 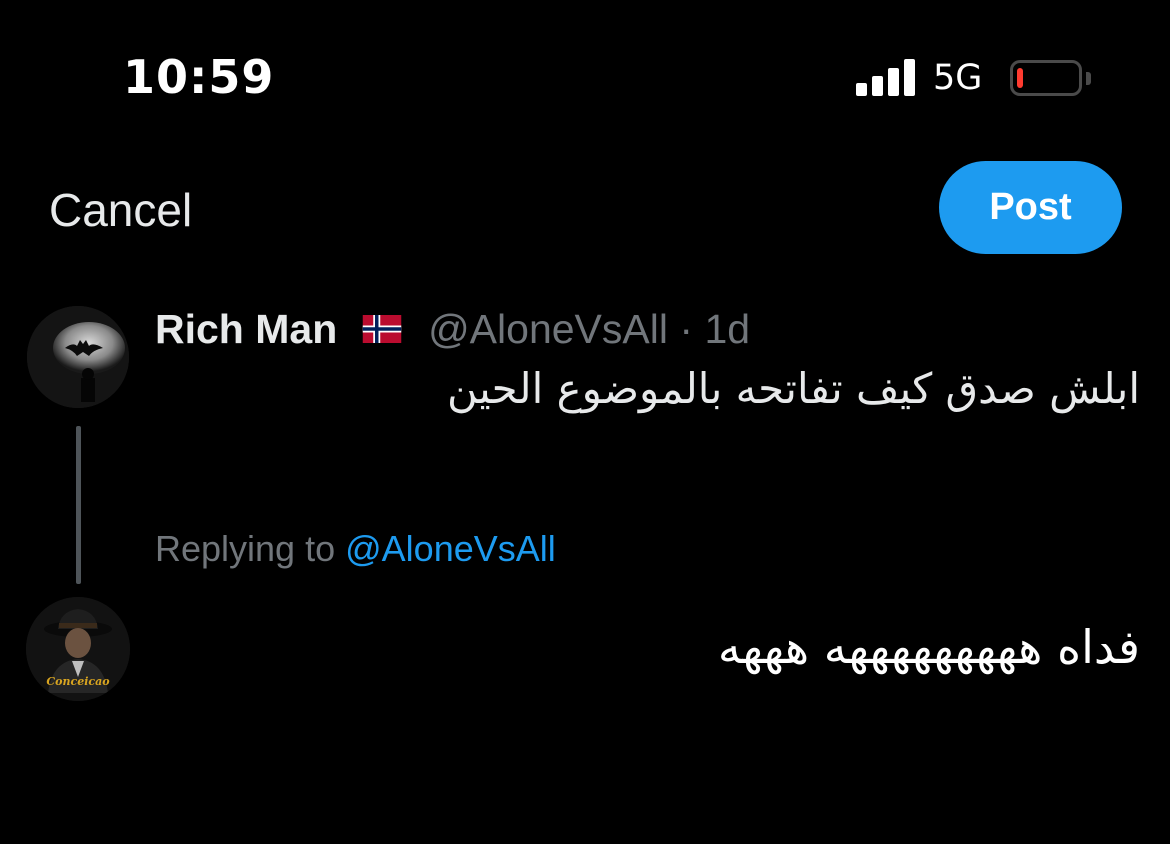 What do you see at coordinates (1030, 207) in the screenshot?
I see `post-button: Post` at bounding box center [1030, 207].